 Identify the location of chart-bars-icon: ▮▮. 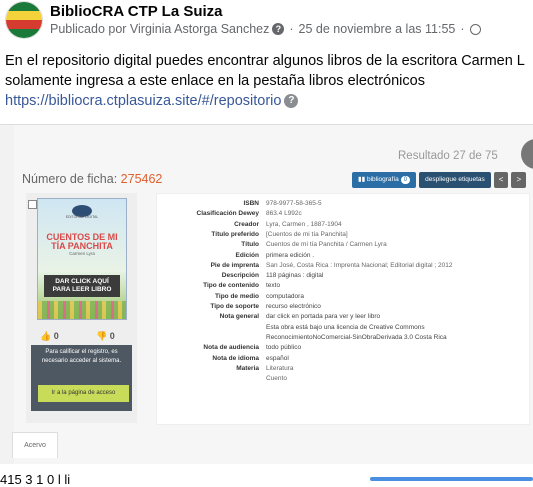
(362, 179).